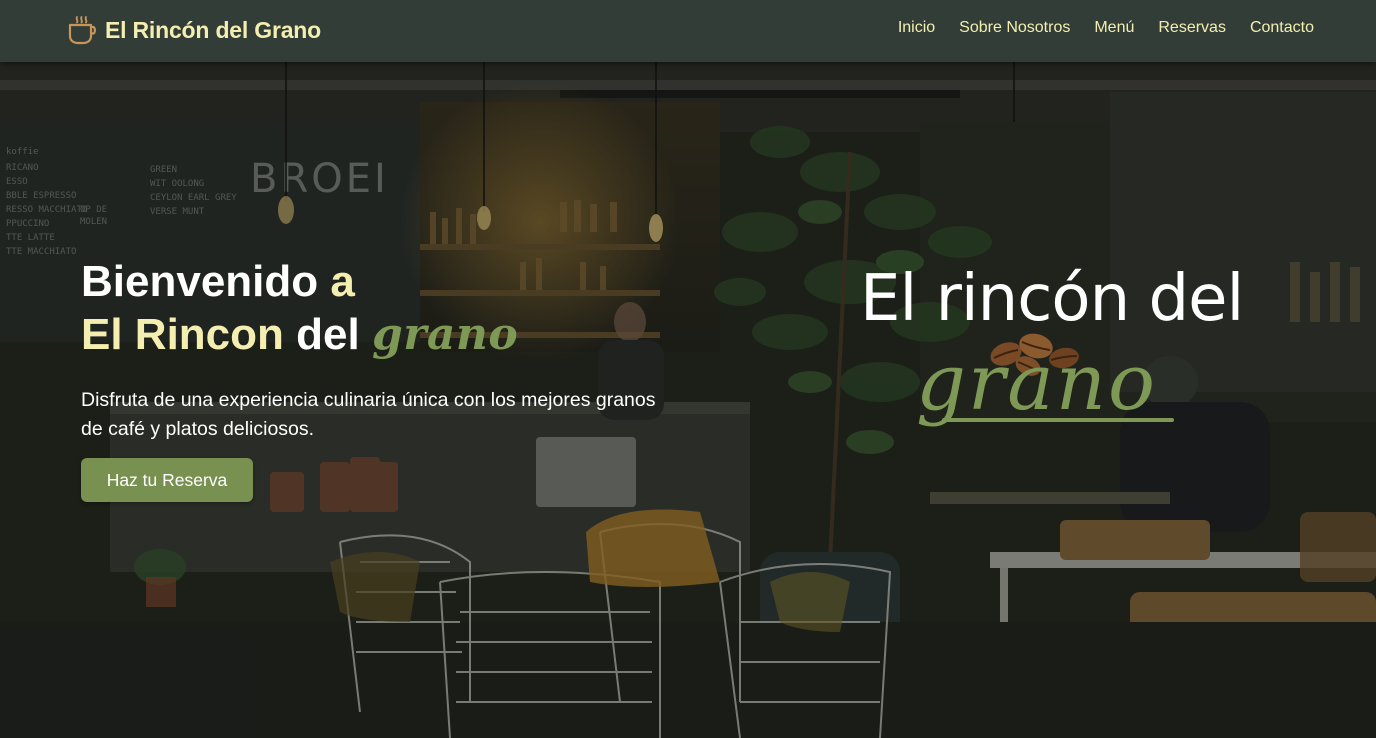 This screenshot has height=738, width=1376. Describe the element at coordinates (1014, 28) in the screenshot. I see `nav-link-sobre-nosotros: Sobre Nosotros` at that location.